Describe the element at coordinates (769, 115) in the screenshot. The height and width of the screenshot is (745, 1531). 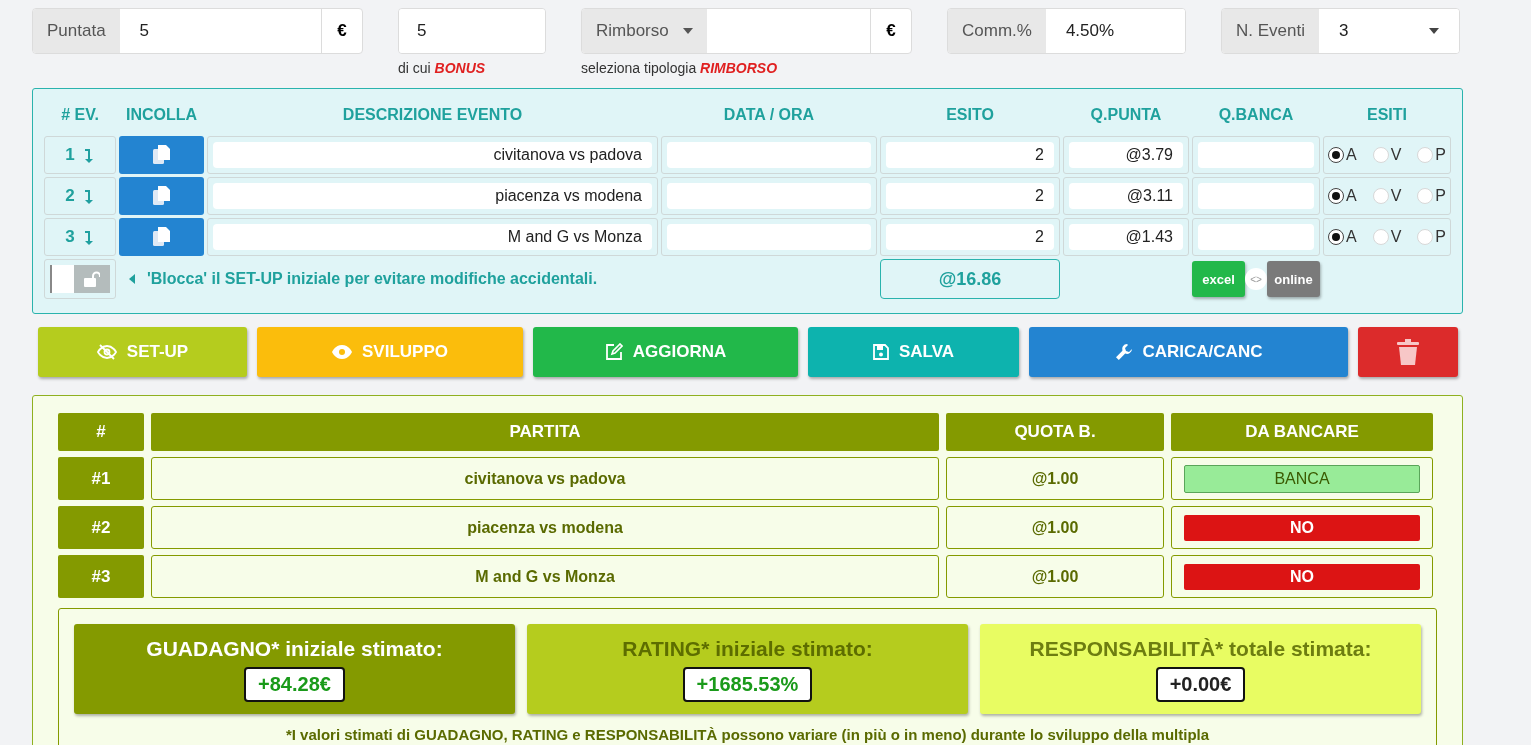
I see `column-header: DATA / ORA` at that location.